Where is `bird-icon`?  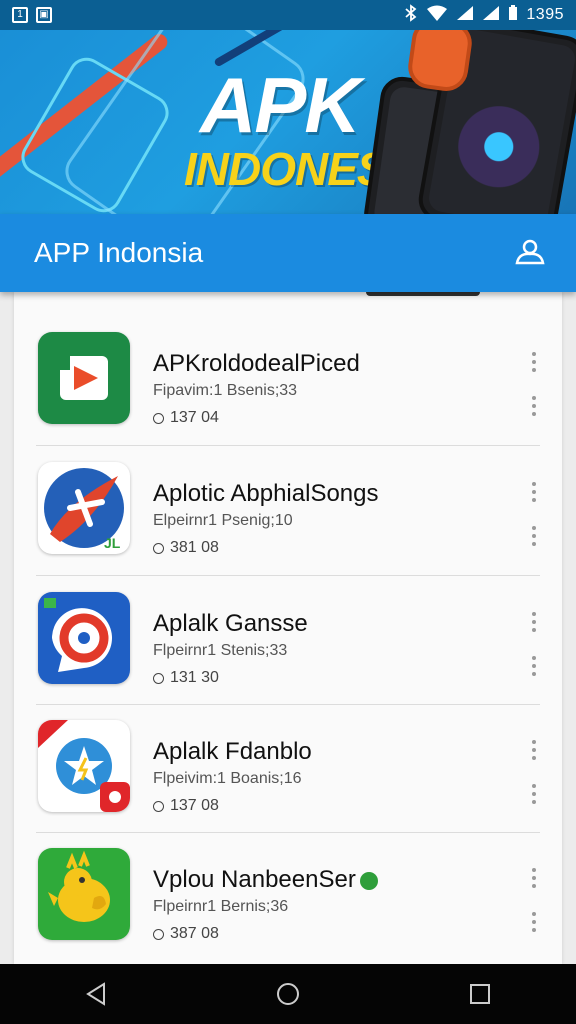 bird-icon is located at coordinates (84, 894).